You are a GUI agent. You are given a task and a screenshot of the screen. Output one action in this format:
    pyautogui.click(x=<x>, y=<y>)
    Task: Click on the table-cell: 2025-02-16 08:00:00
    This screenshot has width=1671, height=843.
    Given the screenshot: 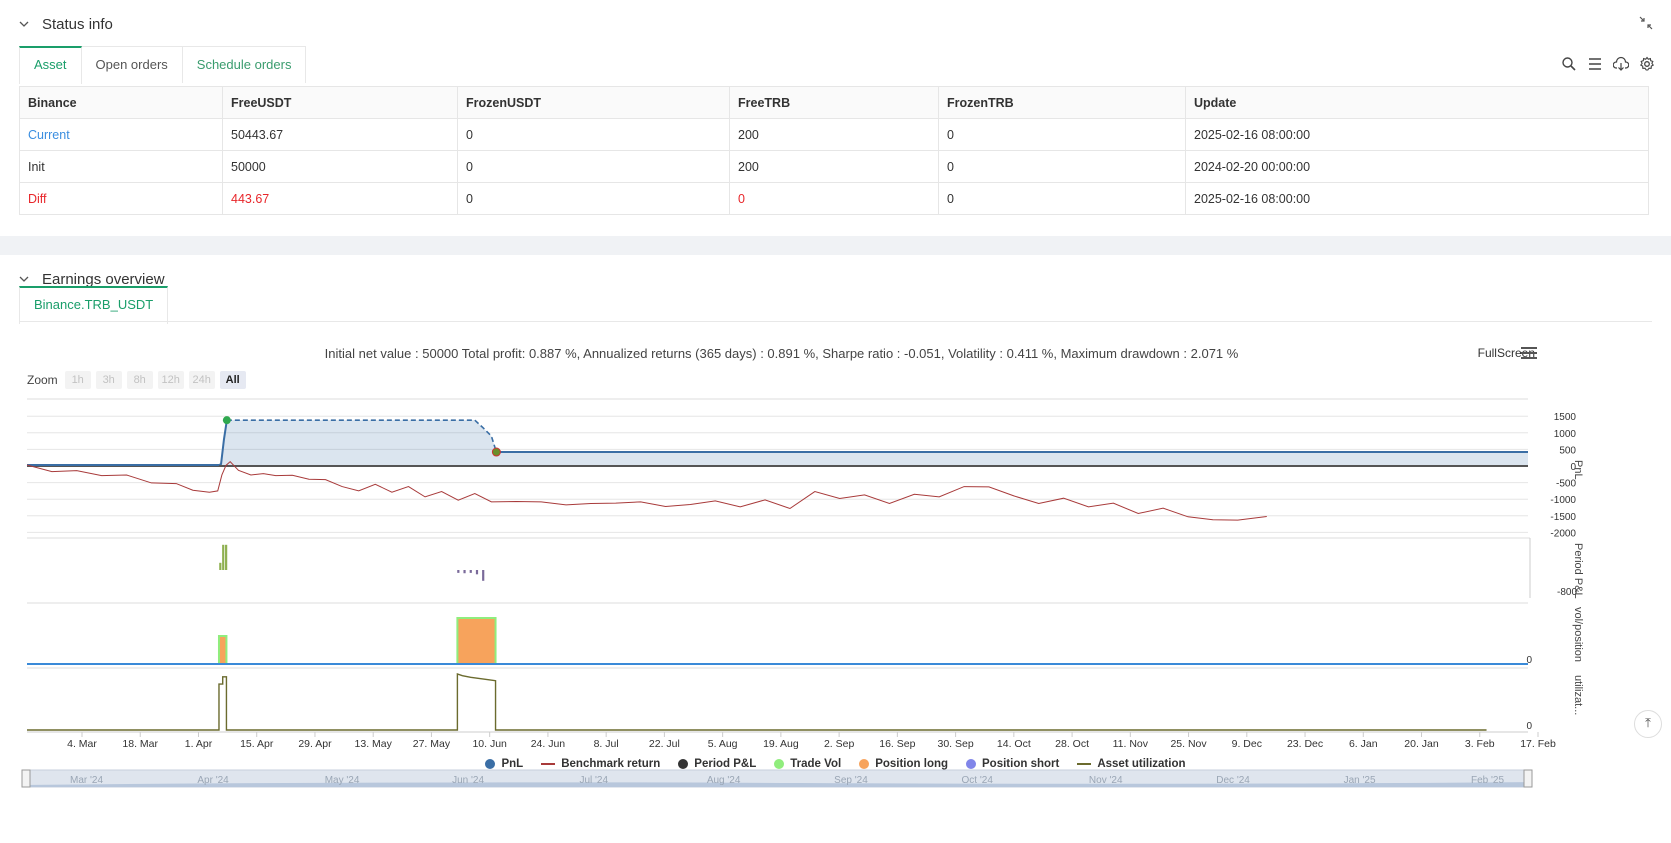 What is the action you would take?
    pyautogui.click(x=1417, y=198)
    